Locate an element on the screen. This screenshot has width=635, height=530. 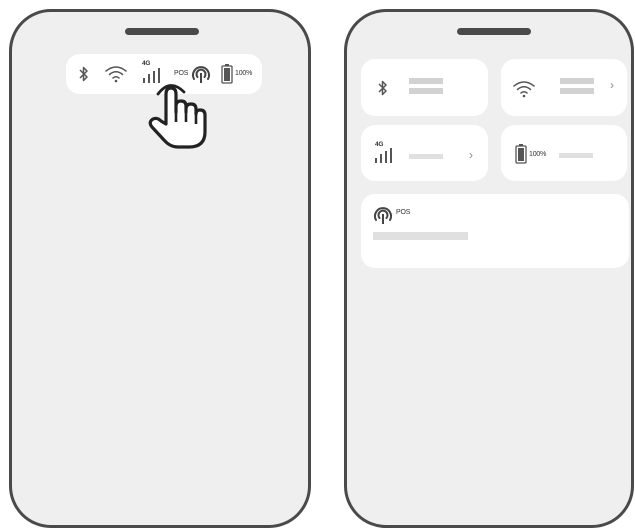
battery-tile: 100% is located at coordinates (564, 153).